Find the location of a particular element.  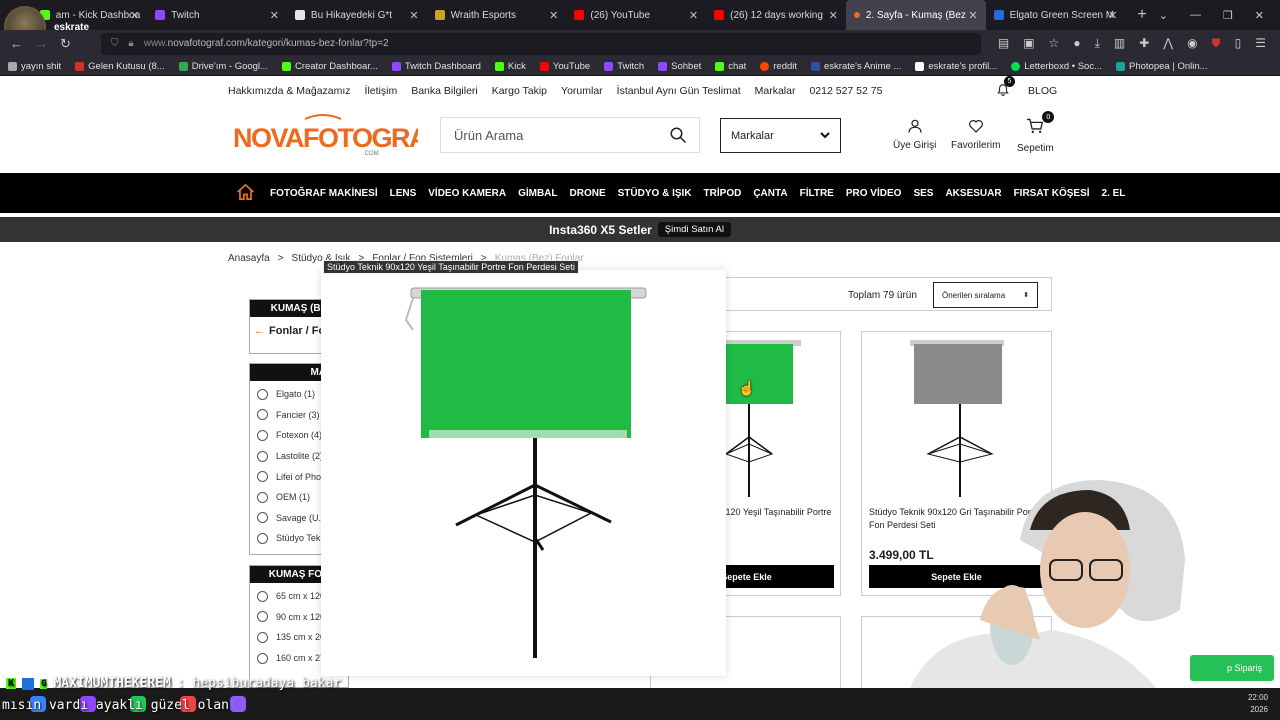

top-link: Hakkımızda & Mağazamız is located at coordinates (289, 91).